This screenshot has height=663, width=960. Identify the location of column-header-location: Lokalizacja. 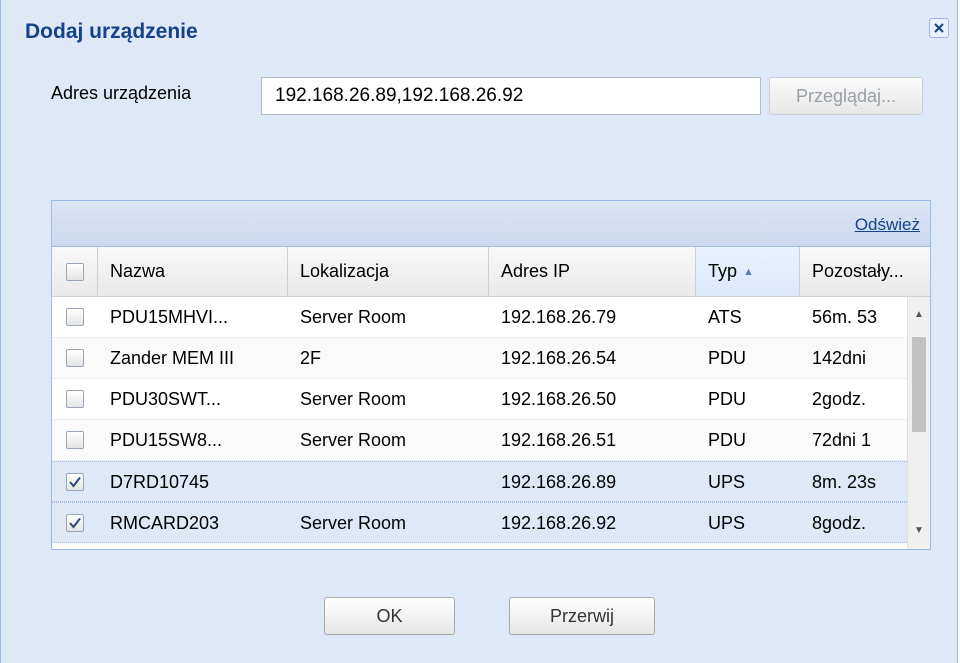
(388, 271).